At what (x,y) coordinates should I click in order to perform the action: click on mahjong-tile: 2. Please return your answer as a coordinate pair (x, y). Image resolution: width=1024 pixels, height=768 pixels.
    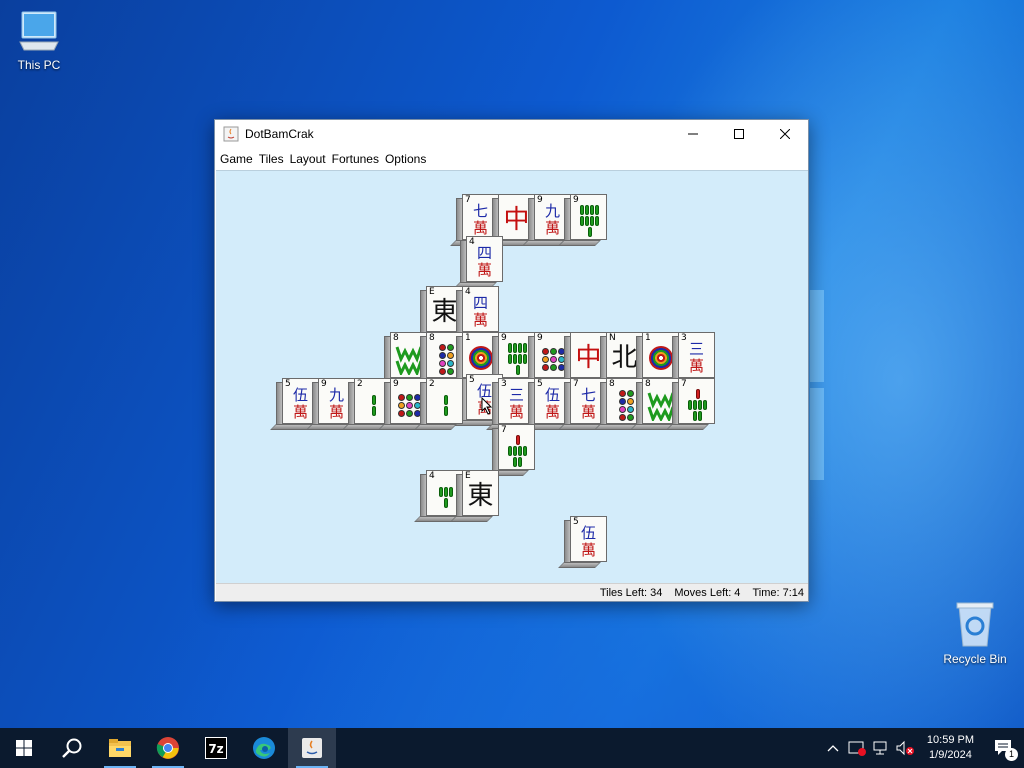
    Looking at the image, I should click on (438, 404).